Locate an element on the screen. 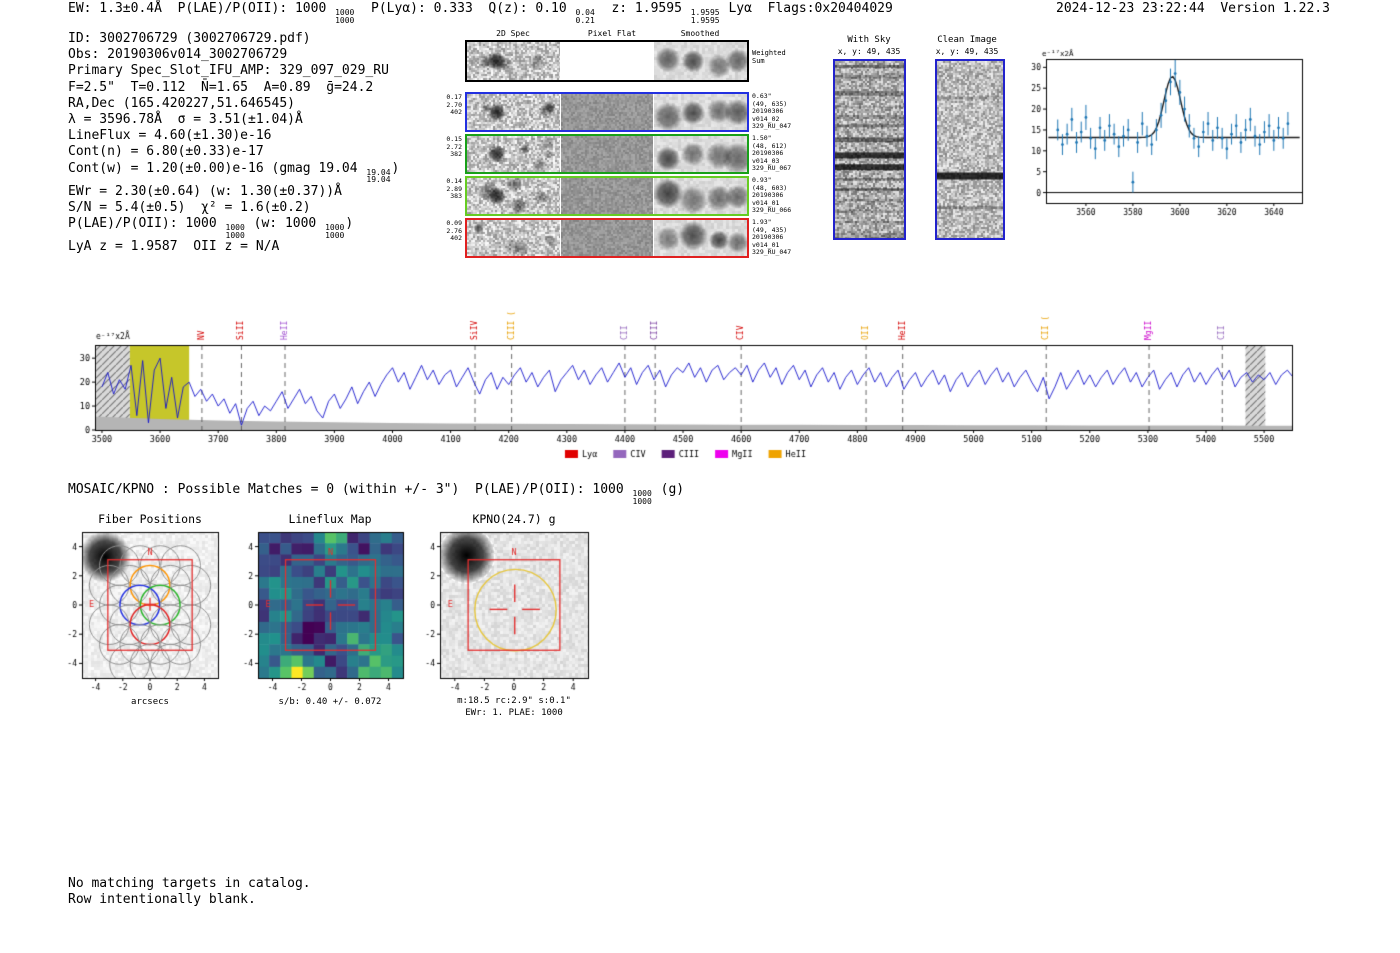  kpno-ewr-plae-stats: EWr: 1. PLAE: 1000 is located at coordinates (514, 713).